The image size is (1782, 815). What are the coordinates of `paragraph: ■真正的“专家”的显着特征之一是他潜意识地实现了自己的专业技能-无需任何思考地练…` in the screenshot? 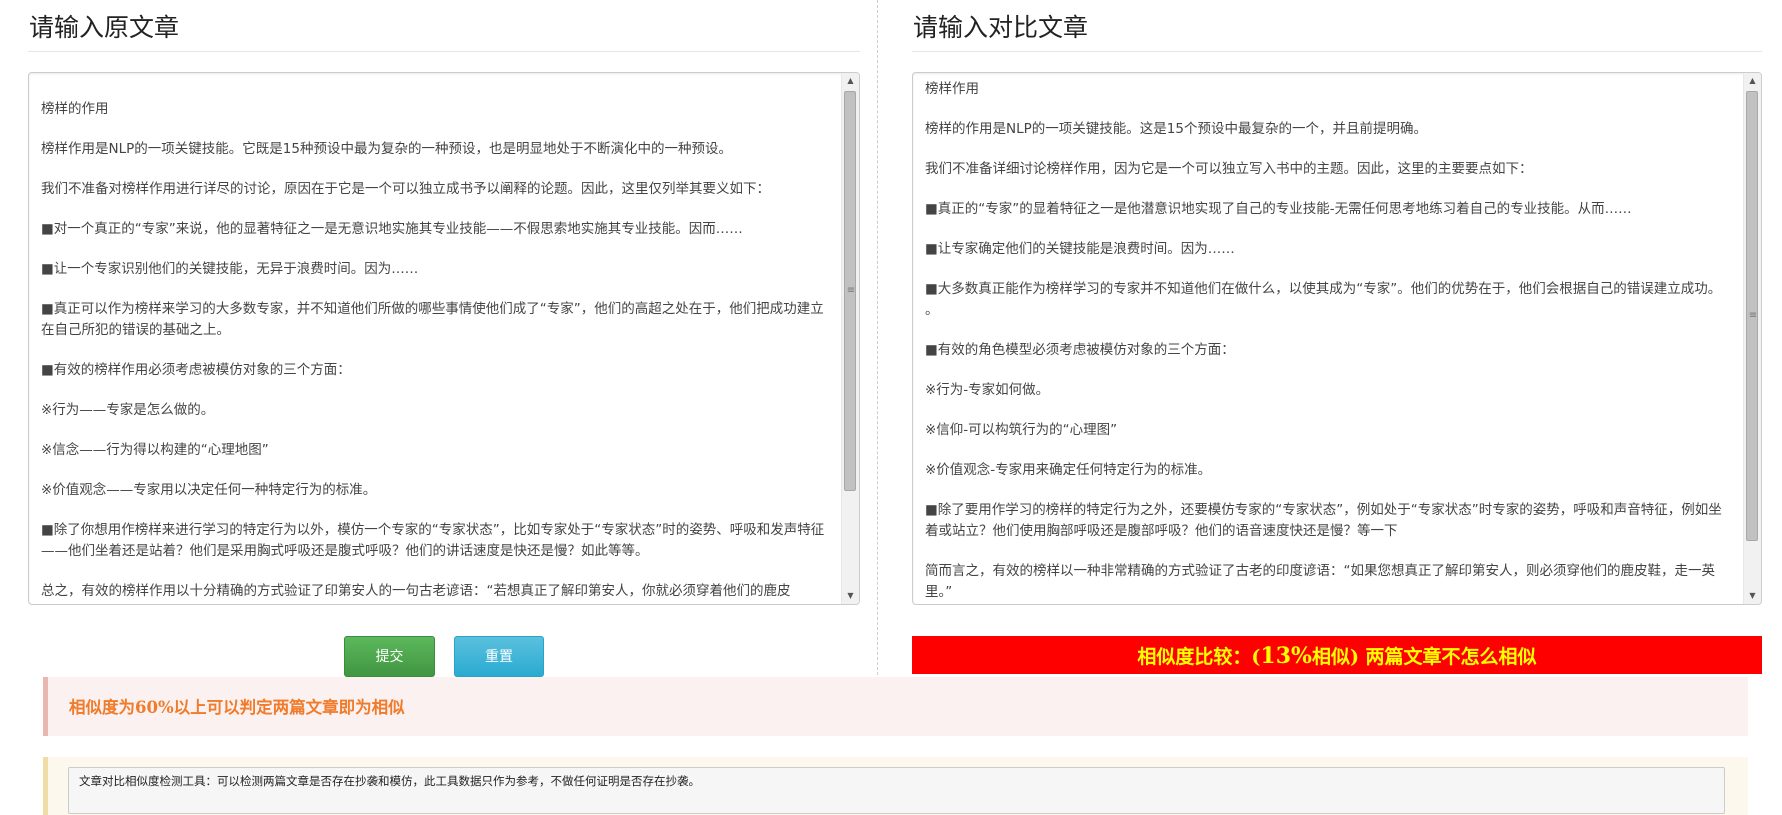 It's located at (1278, 209).